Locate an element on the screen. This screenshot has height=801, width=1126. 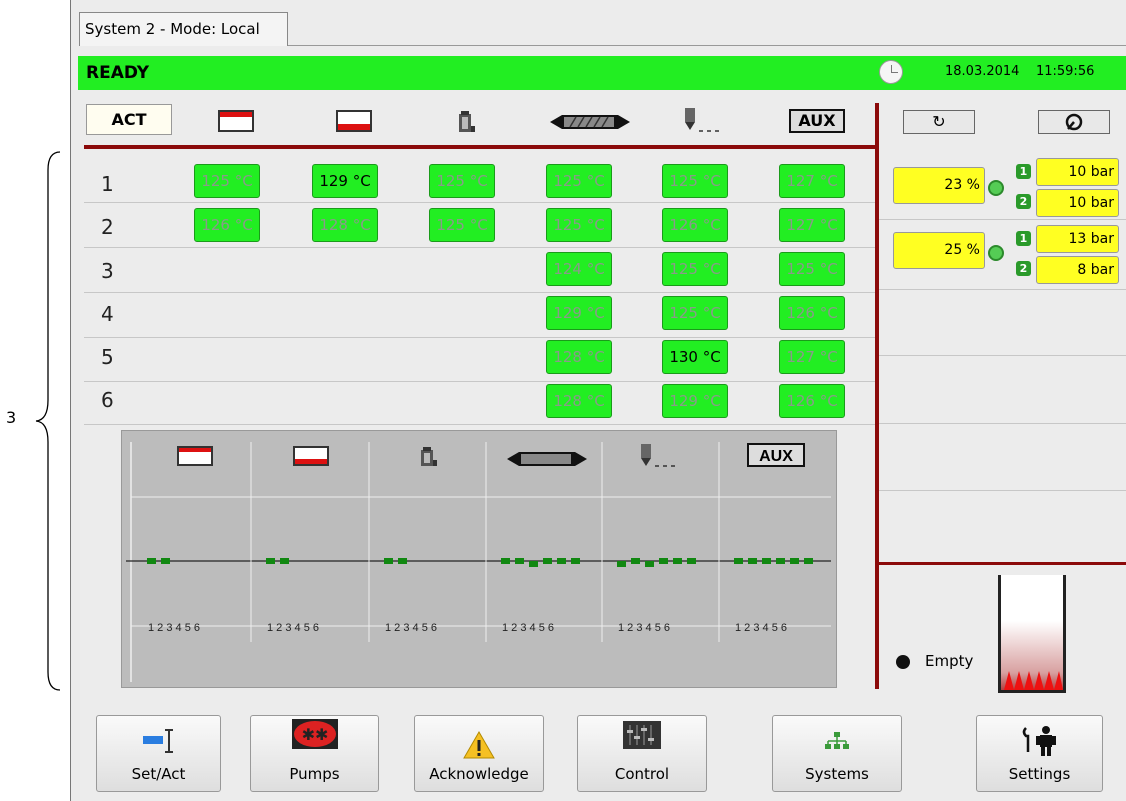
tank-status-label: Empty is located at coordinates (949, 661).